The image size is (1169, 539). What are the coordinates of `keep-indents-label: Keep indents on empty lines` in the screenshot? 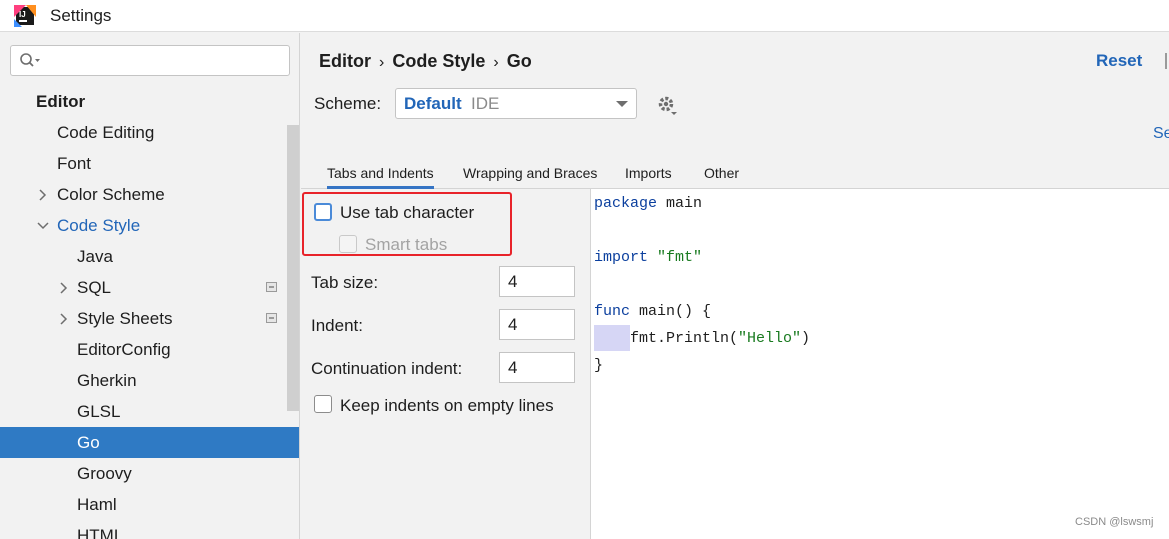 It's located at (447, 406).